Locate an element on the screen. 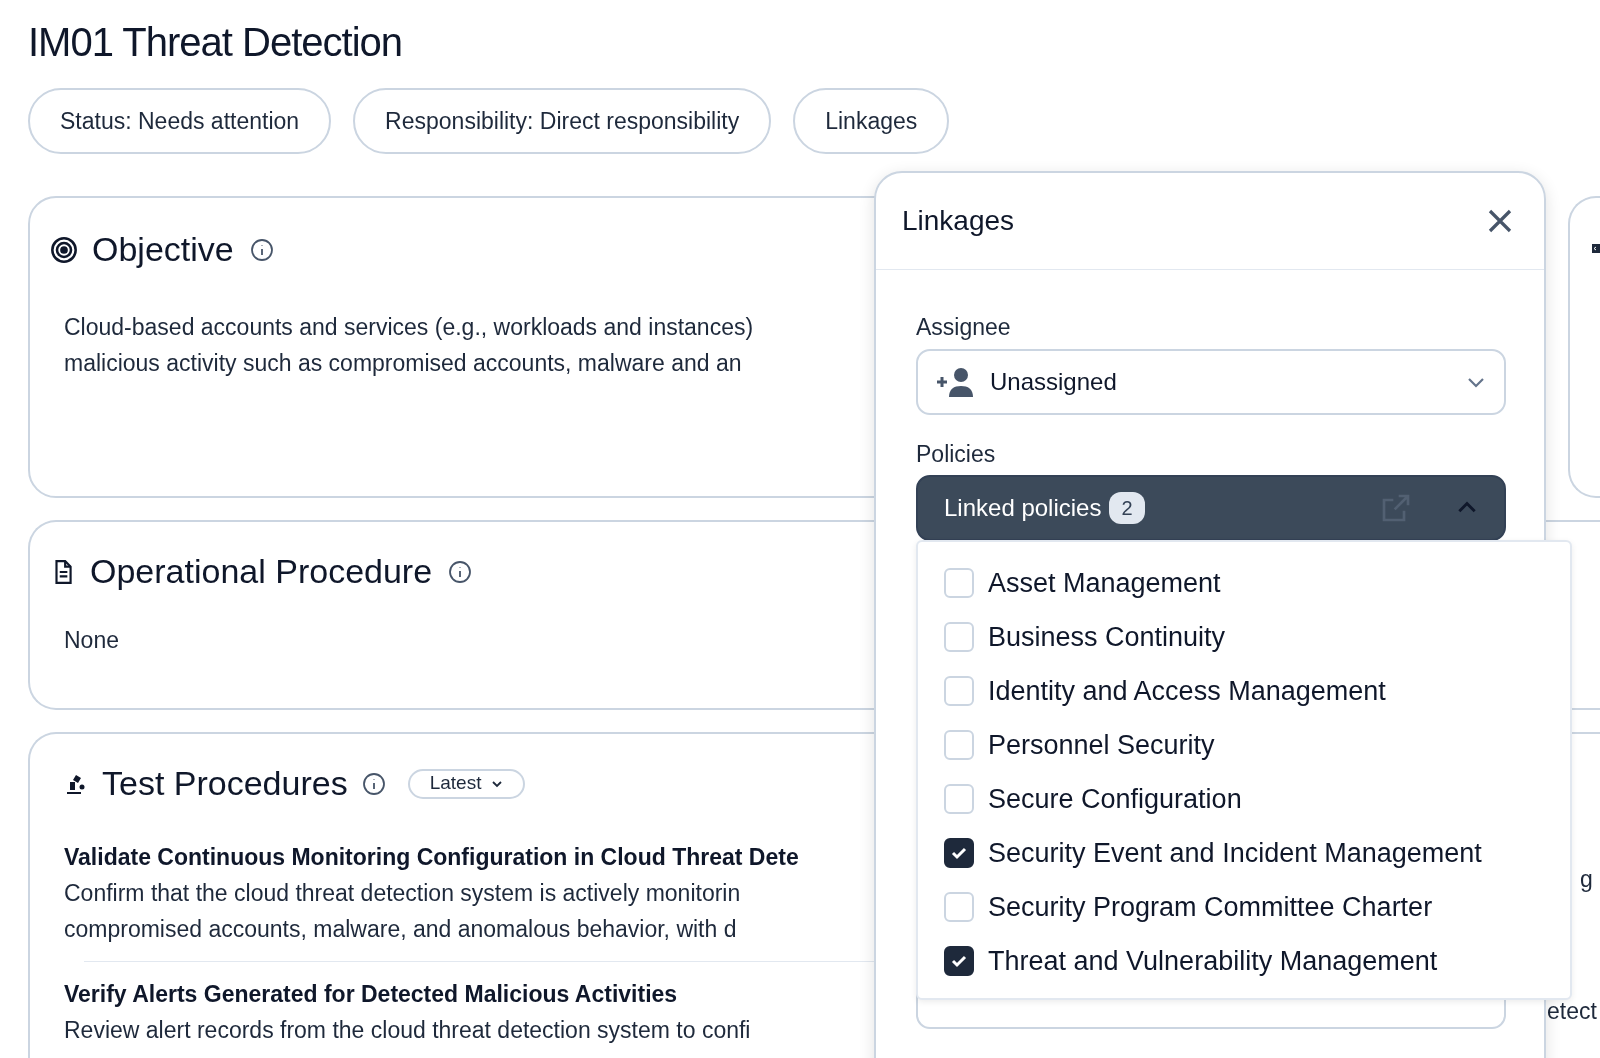  add-user-icon is located at coordinates (956, 381).